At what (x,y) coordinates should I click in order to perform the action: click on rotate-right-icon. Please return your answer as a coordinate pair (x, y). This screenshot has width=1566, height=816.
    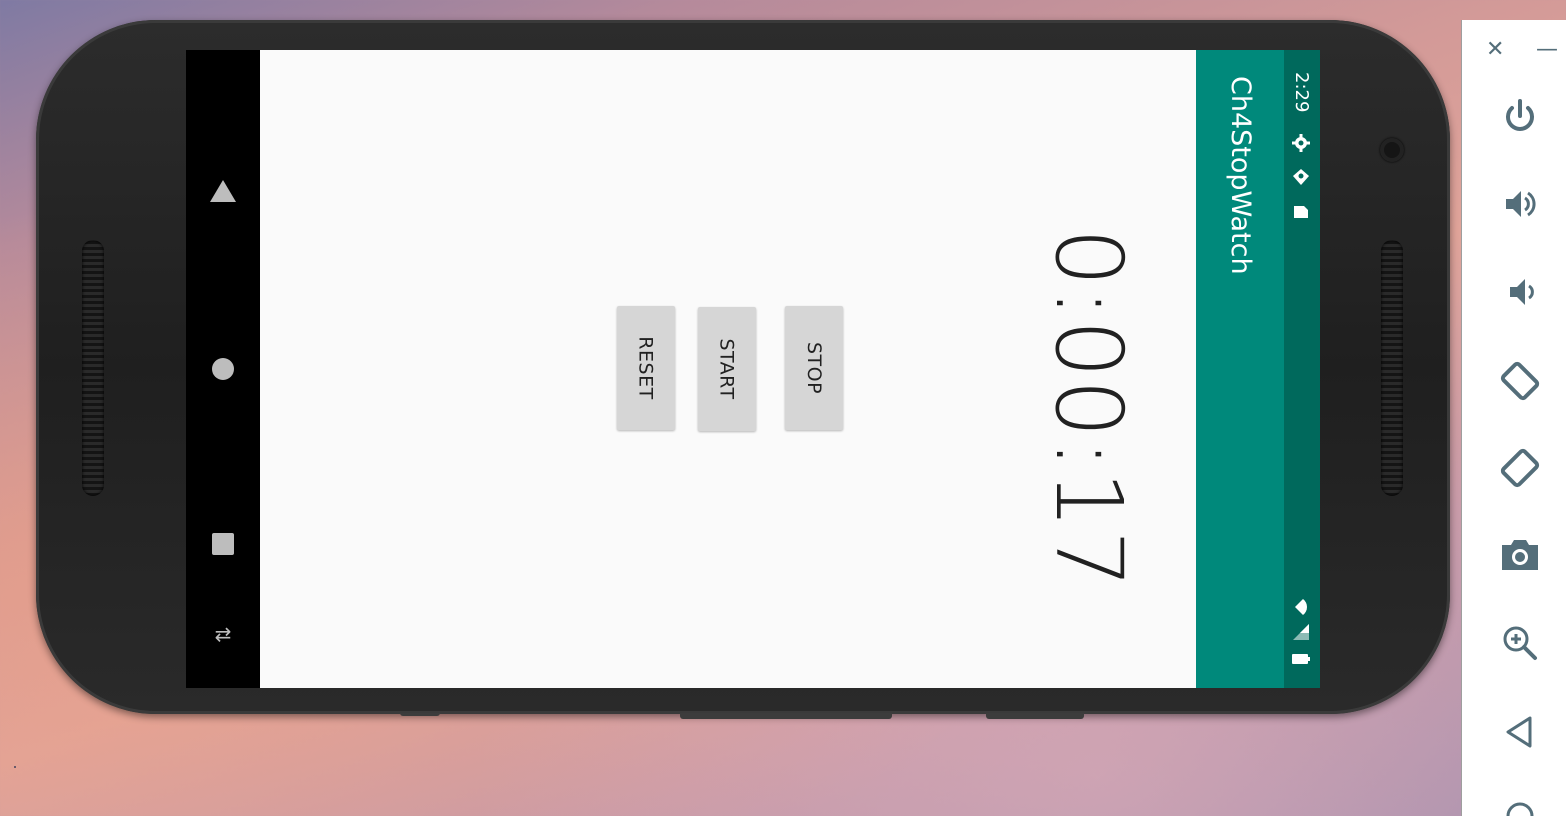
    Looking at the image, I should click on (1520, 468).